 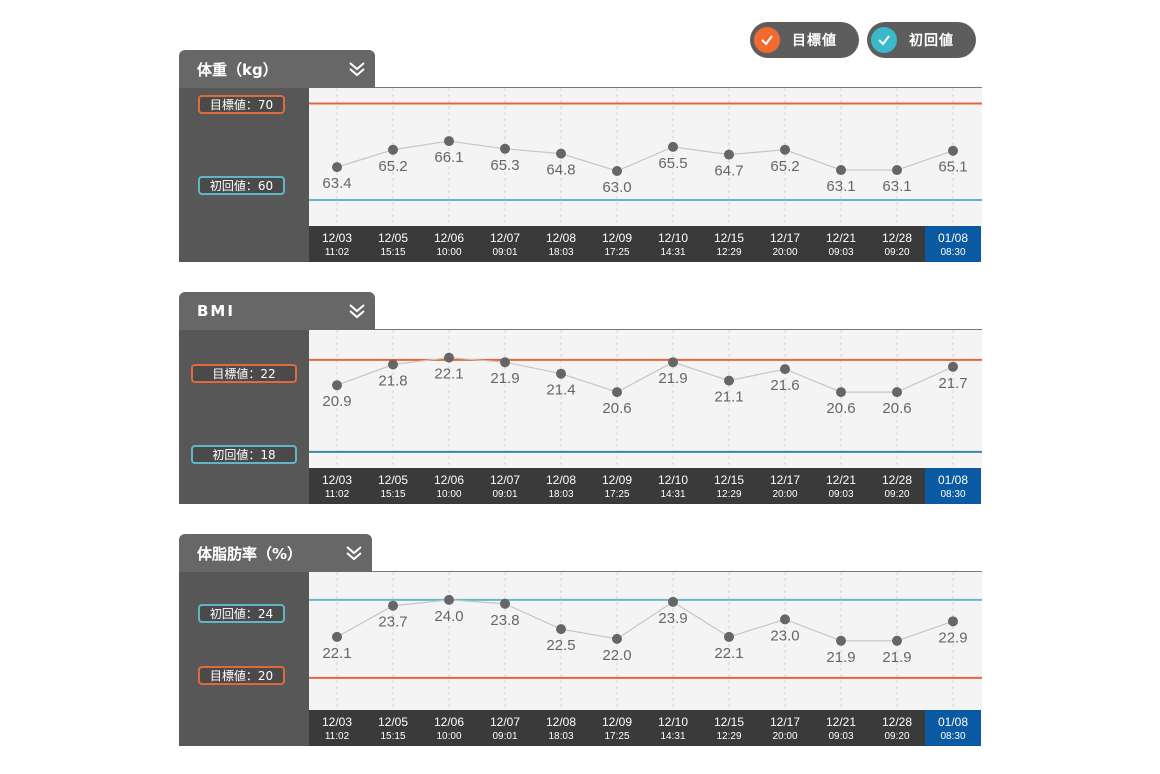 What do you see at coordinates (931, 41) in the screenshot?
I see `initial-toggle-label: 初回値` at bounding box center [931, 41].